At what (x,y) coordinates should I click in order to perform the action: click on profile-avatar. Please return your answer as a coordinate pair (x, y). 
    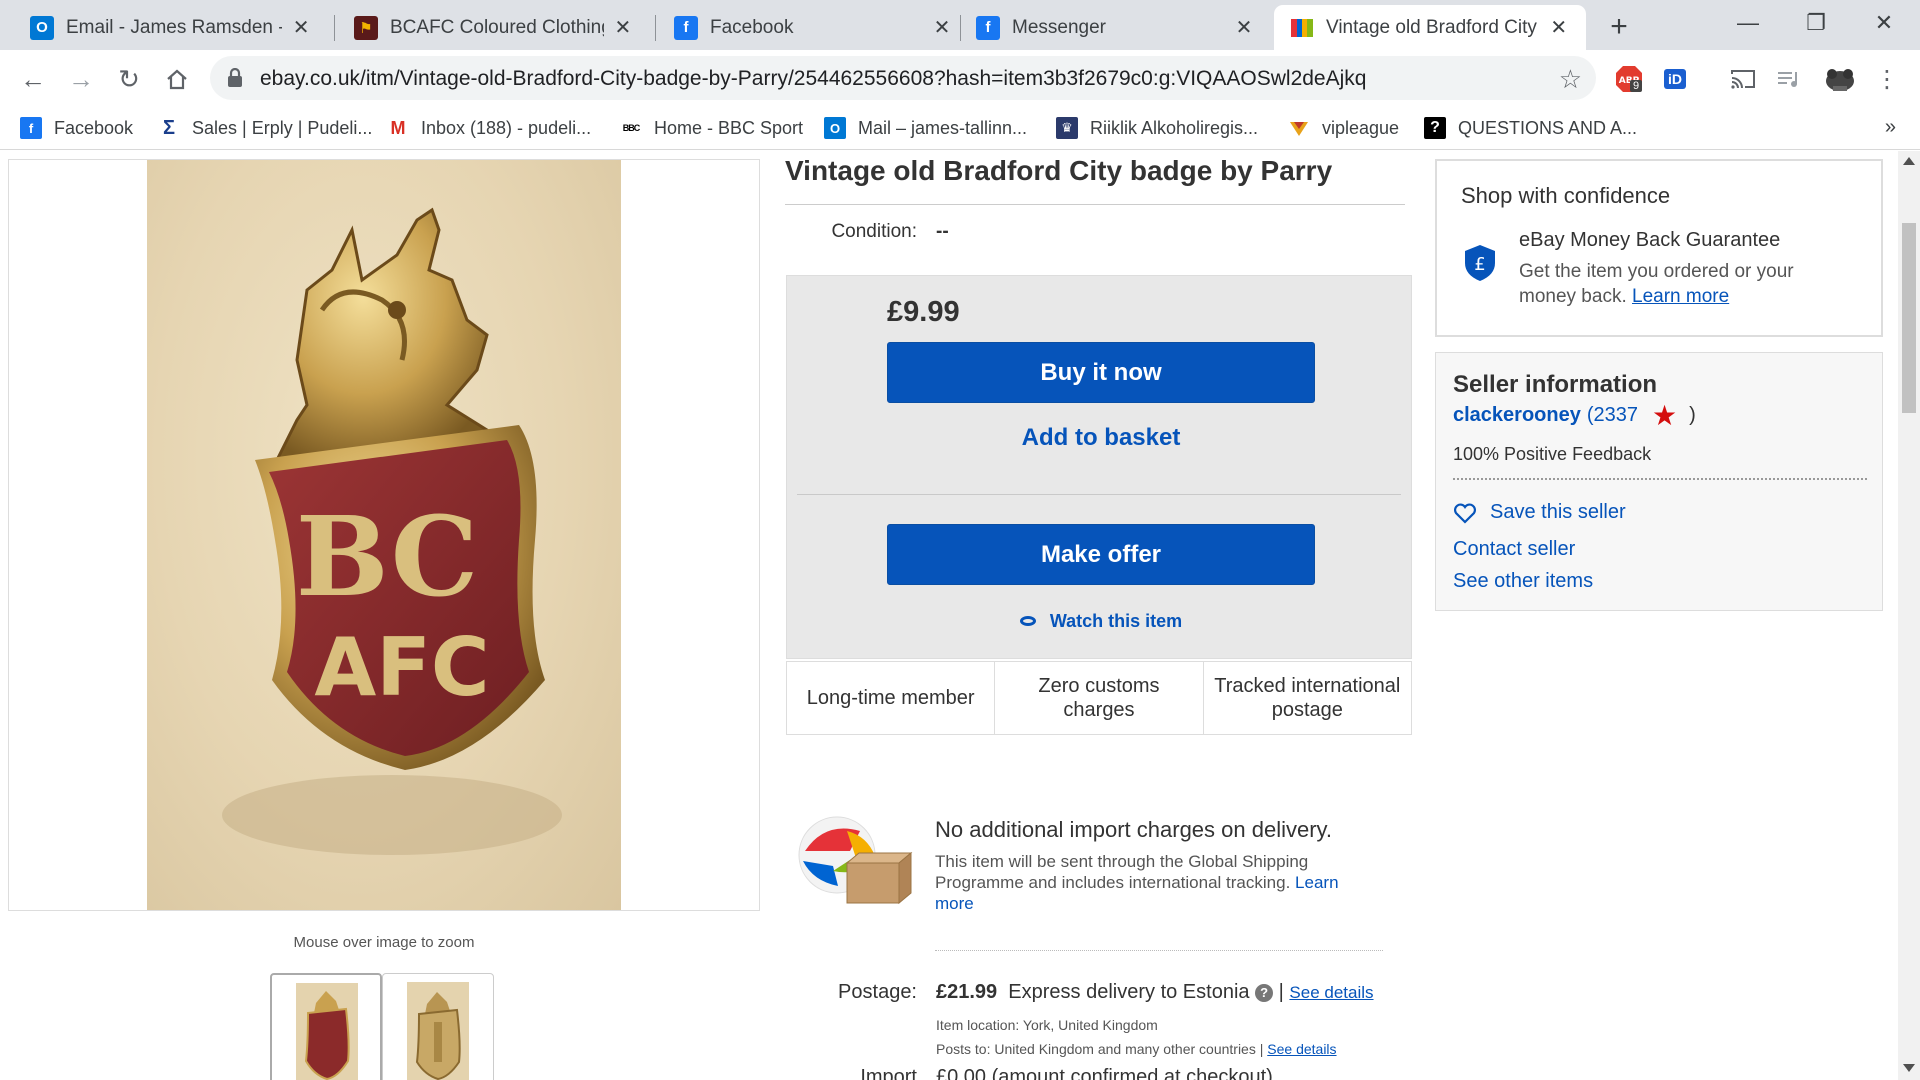
    Looking at the image, I should click on (1840, 79).